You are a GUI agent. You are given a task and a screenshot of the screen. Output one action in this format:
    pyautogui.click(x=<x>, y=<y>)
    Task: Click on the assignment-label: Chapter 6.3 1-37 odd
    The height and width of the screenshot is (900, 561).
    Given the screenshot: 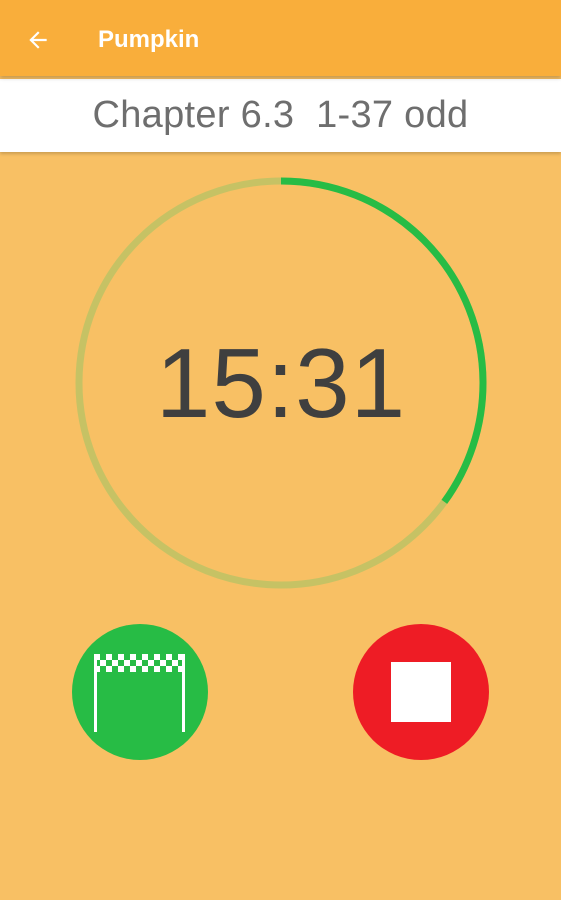 What is the action you would take?
    pyautogui.click(x=280, y=115)
    